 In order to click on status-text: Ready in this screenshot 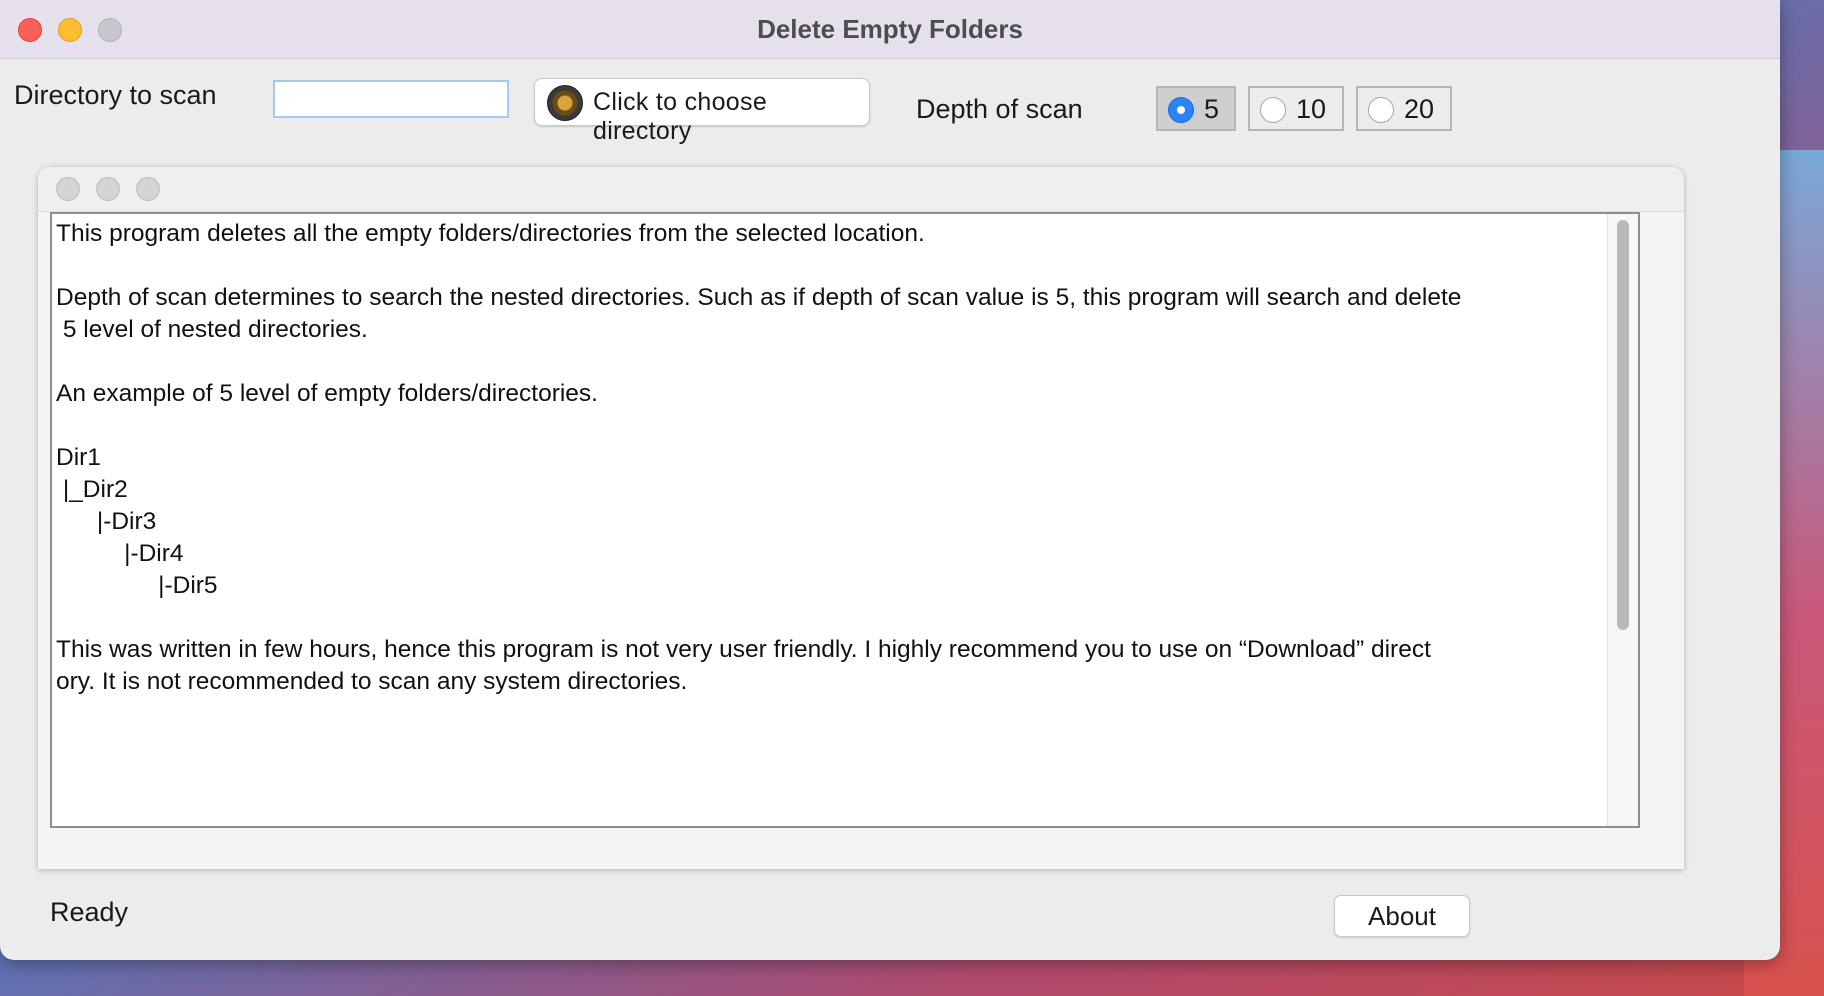, I will do `click(89, 912)`.